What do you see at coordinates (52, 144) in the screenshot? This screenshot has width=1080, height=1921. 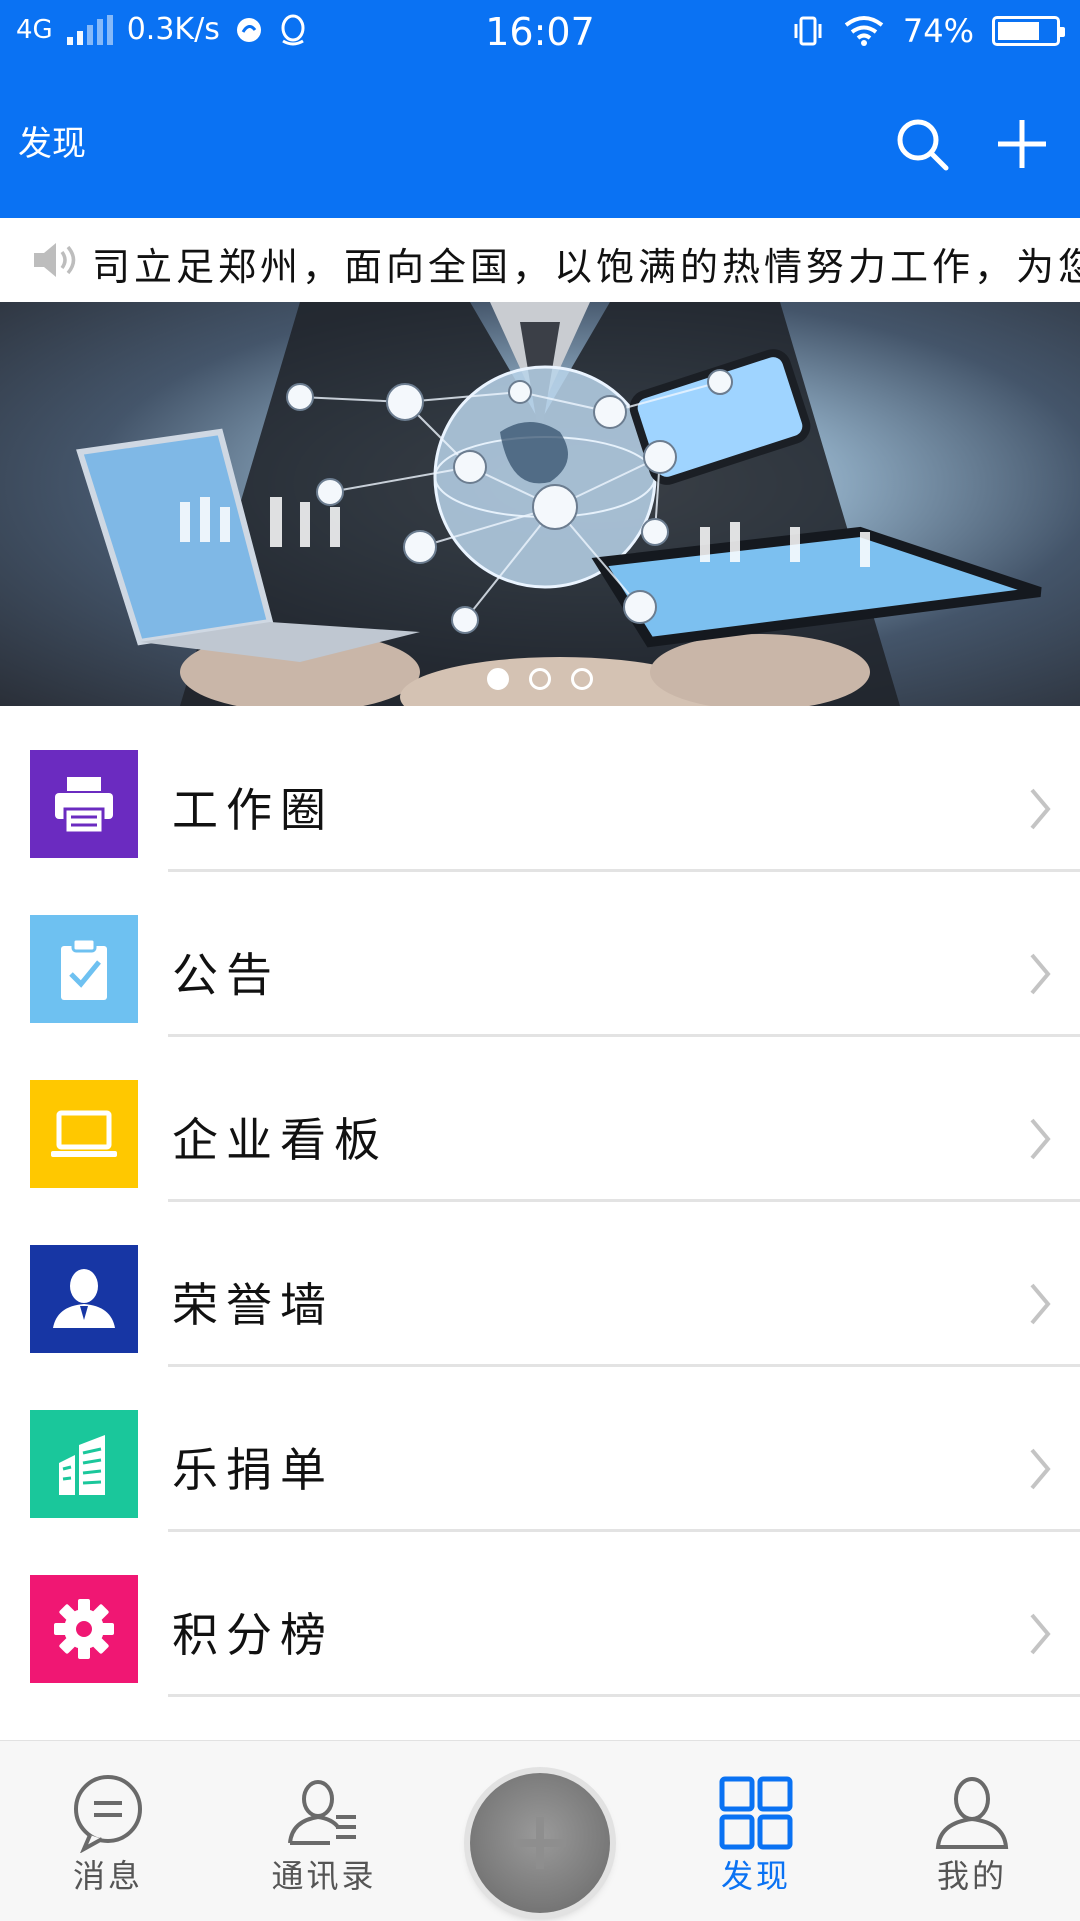 I see `page-title: 发现` at bounding box center [52, 144].